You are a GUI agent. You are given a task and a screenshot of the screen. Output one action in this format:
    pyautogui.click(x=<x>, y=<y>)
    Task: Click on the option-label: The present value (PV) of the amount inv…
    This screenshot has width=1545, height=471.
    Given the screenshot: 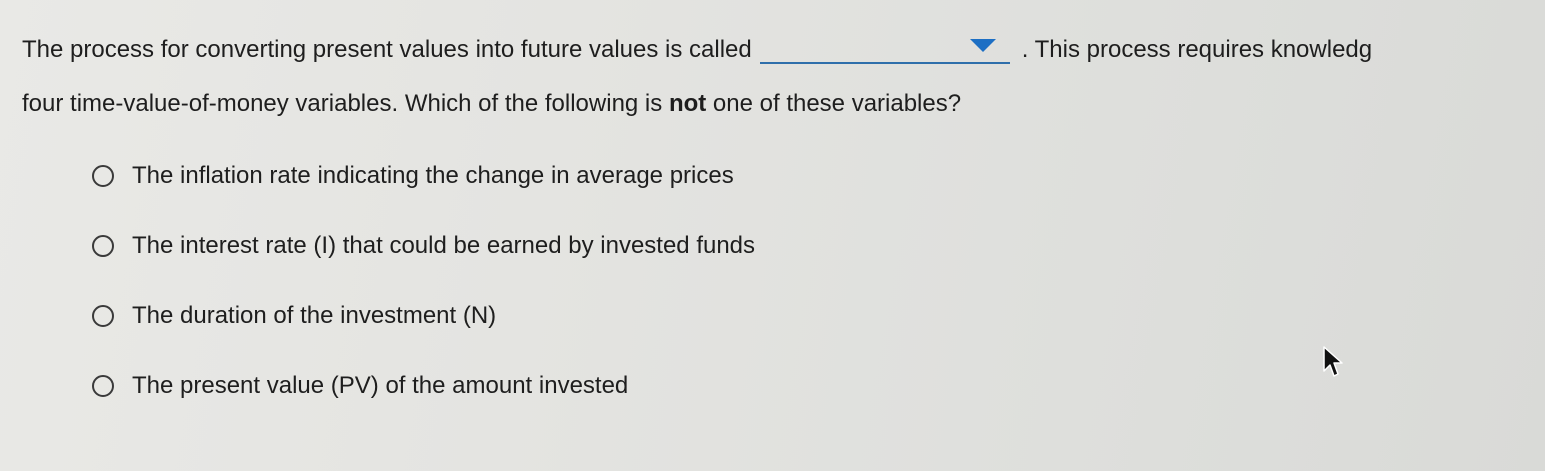 What is the action you would take?
    pyautogui.click(x=380, y=385)
    